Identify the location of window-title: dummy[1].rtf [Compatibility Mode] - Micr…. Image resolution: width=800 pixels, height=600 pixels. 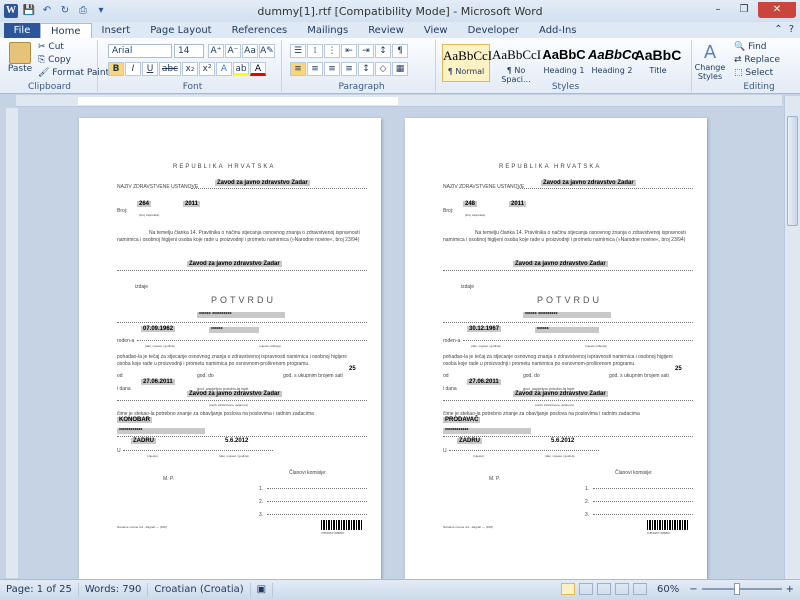
(400, 11).